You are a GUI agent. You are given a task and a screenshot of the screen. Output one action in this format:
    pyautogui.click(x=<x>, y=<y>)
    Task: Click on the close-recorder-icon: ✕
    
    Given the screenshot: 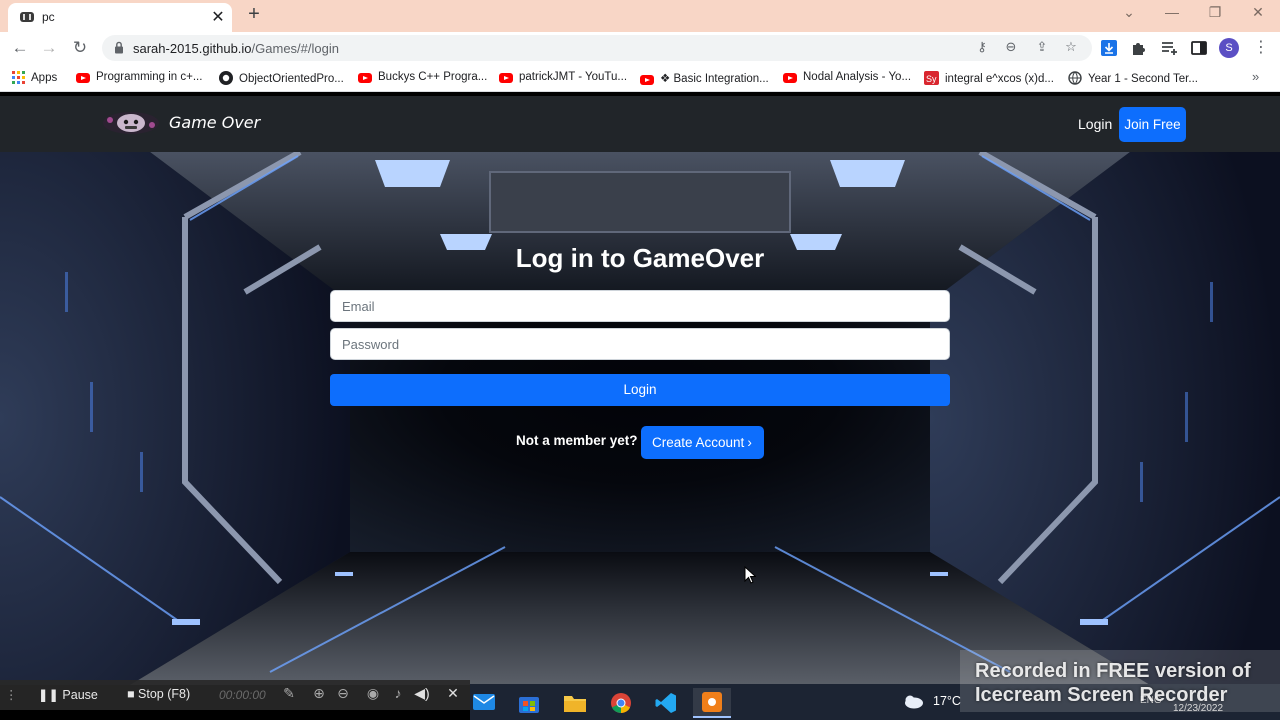 What is the action you would take?
    pyautogui.click(x=453, y=693)
    